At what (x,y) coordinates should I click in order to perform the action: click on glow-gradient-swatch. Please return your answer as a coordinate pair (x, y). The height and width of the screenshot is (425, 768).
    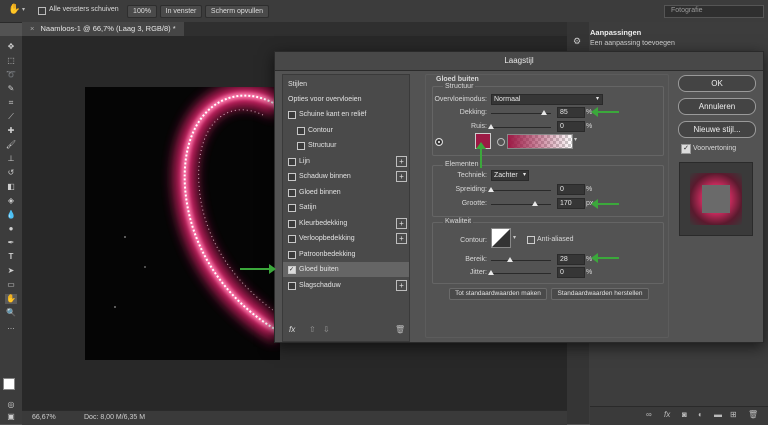
    Looking at the image, I should click on (540, 141).